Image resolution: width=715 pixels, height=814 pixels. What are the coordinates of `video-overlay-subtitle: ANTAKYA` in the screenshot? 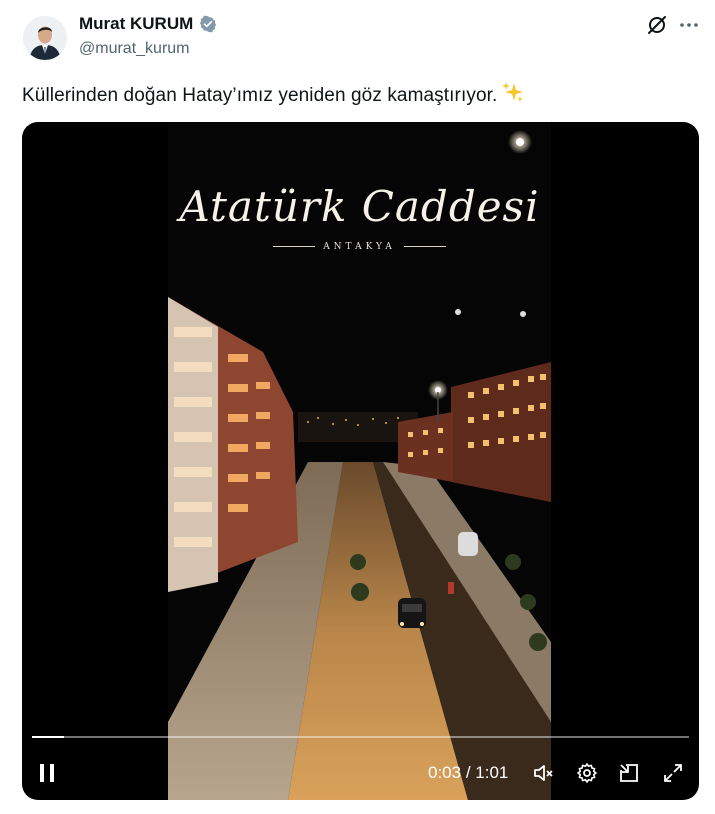 It's located at (359, 247).